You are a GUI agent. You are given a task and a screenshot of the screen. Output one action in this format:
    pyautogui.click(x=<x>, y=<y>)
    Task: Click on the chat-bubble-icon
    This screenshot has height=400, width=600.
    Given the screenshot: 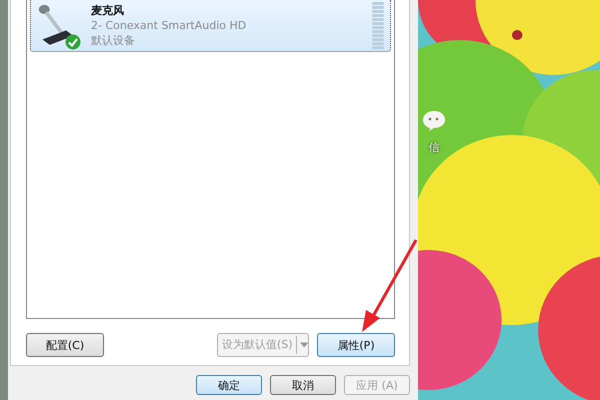 What is the action you would take?
    pyautogui.click(x=434, y=121)
    